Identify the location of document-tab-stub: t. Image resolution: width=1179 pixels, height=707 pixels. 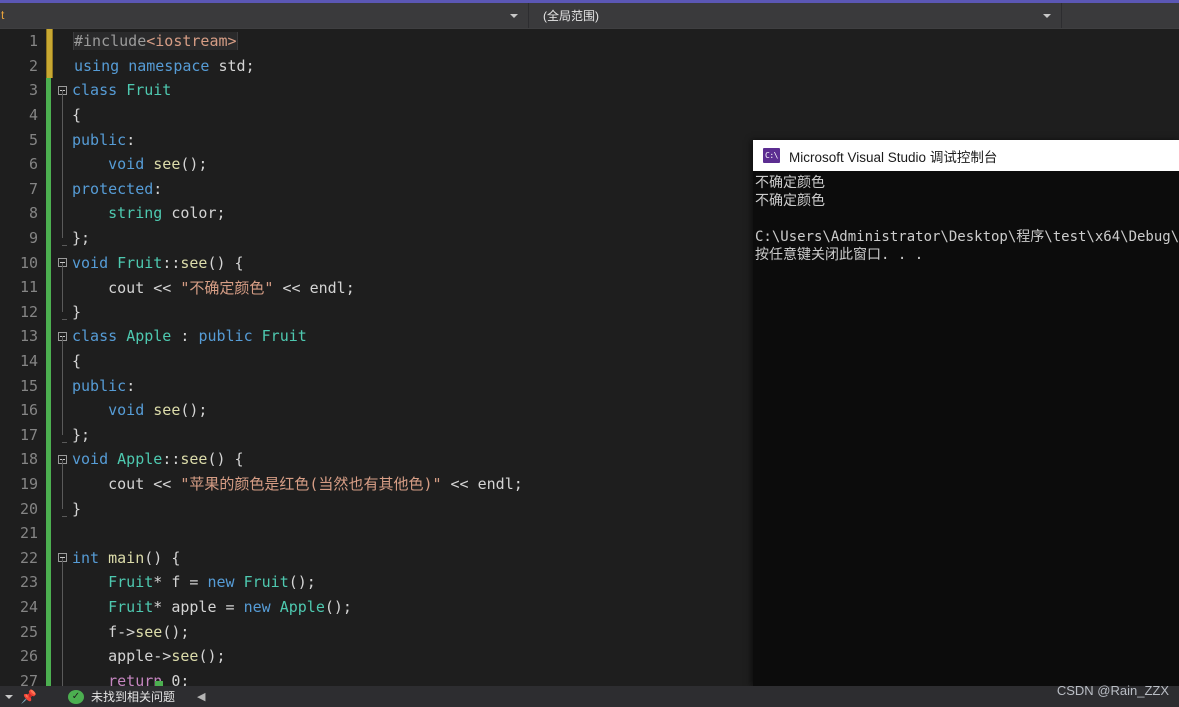
(7, 15).